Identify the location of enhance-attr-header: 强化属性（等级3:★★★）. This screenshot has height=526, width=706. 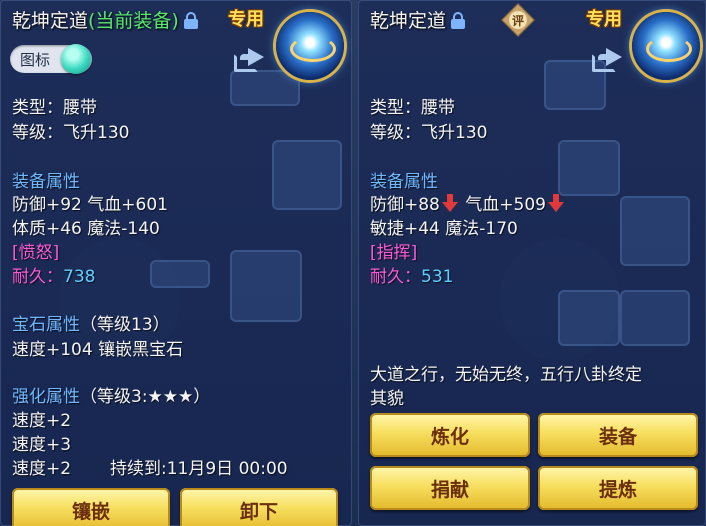
(111, 394).